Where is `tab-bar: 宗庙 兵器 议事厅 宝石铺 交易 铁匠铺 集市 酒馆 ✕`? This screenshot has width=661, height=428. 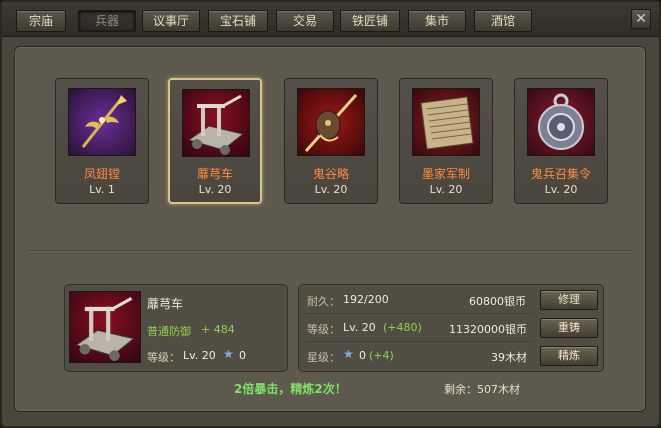
tab-bar: 宗庙 兵器 议事厅 宝石铺 交易 铁匠铺 集市 酒馆 ✕ is located at coordinates (330, 19).